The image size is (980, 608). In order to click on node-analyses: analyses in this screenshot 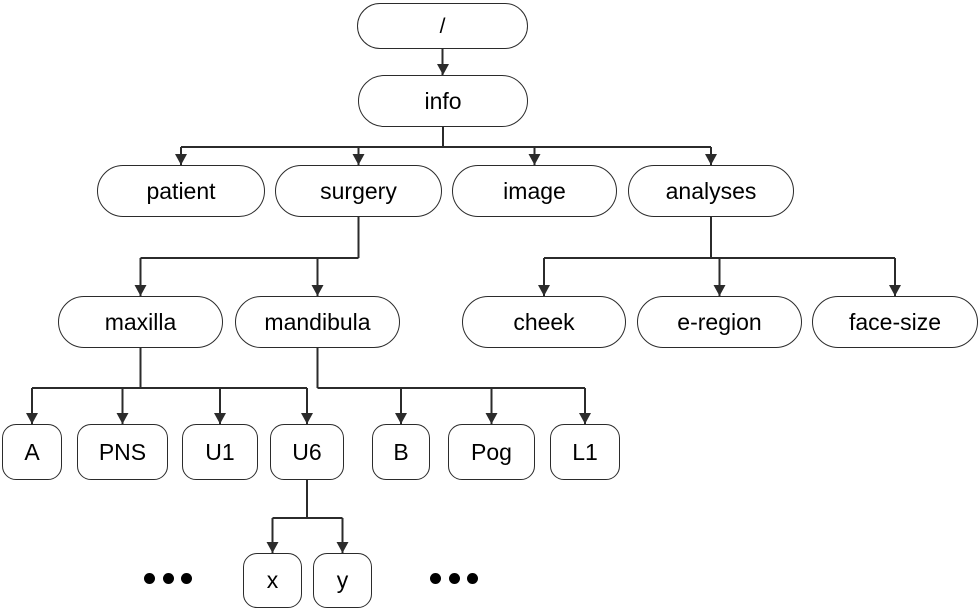, I will do `click(711, 191)`.